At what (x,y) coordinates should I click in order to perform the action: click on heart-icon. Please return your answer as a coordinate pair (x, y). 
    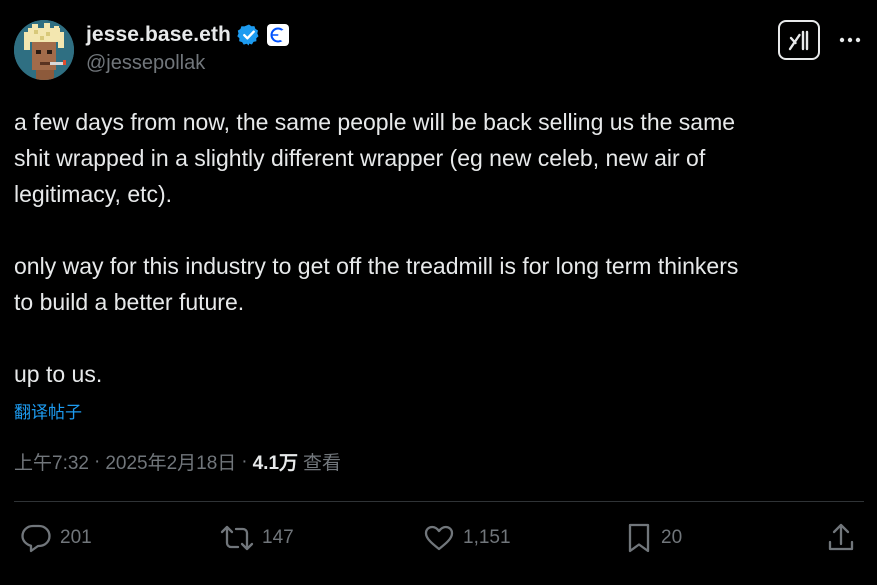
    Looking at the image, I should click on (439, 538).